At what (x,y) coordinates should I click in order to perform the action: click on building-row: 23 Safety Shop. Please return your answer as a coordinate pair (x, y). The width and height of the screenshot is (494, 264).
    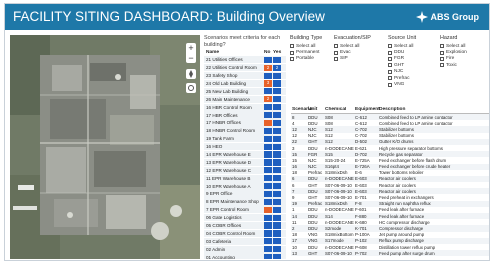
    Looking at the image, I should click on (245, 75).